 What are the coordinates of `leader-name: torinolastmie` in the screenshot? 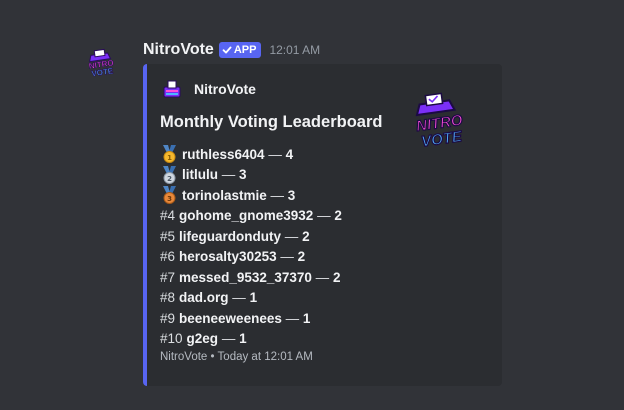 It's located at (224, 195).